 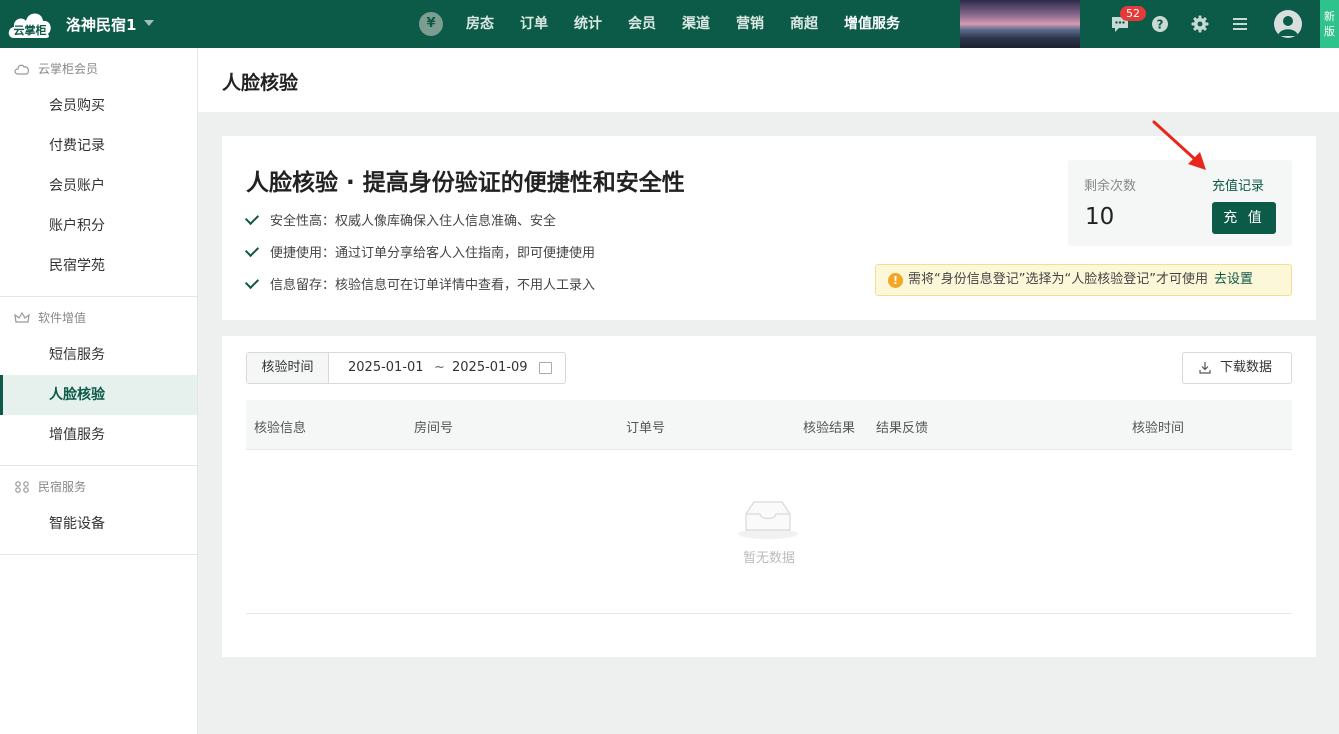 What do you see at coordinates (431, 24) in the screenshot?
I see `yen-icon: ¥` at bounding box center [431, 24].